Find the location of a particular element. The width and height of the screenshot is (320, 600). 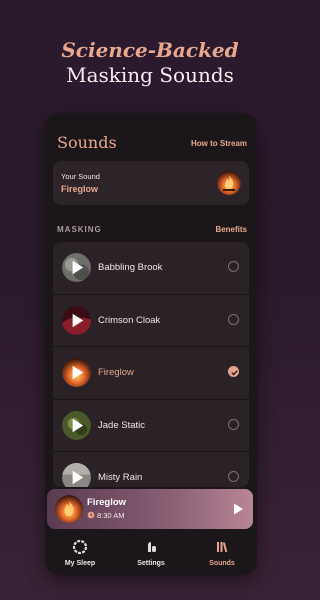

mini-player-title: Fireglow is located at coordinates (107, 502).